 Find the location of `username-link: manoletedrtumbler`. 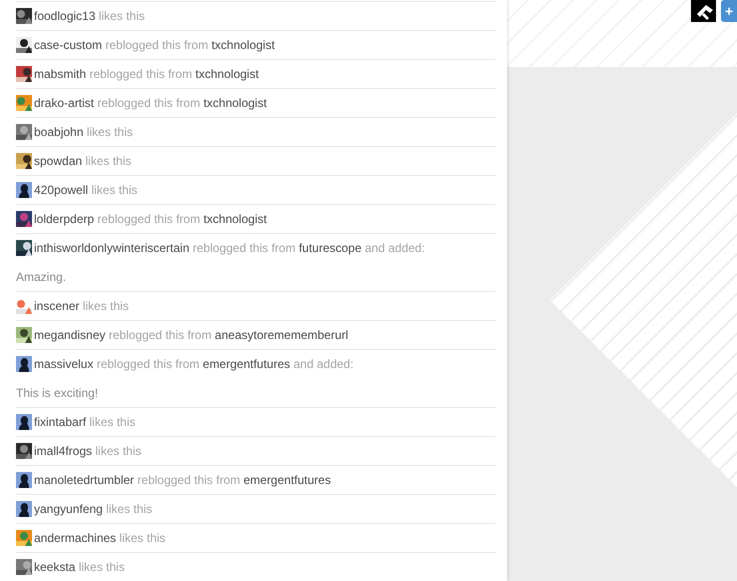

username-link: manoletedrtumbler is located at coordinates (84, 480).